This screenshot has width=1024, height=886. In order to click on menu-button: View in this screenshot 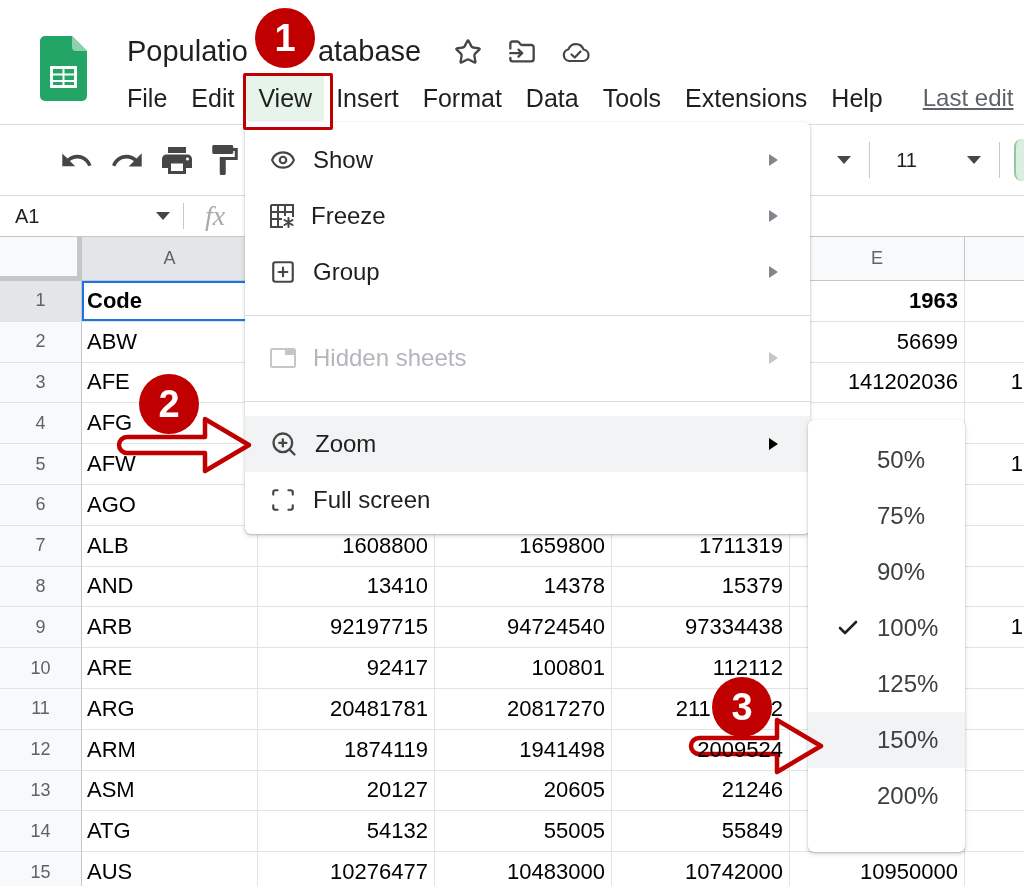, I will do `click(285, 98)`.